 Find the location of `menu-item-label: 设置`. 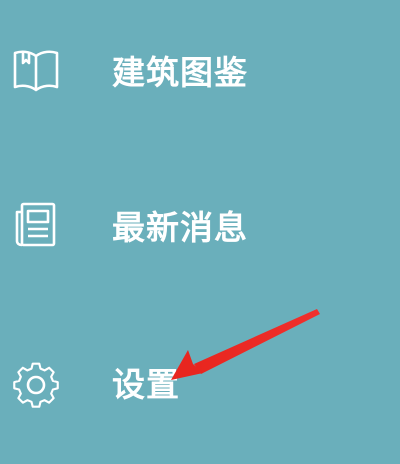

menu-item-label: 设置 is located at coordinates (146, 384).